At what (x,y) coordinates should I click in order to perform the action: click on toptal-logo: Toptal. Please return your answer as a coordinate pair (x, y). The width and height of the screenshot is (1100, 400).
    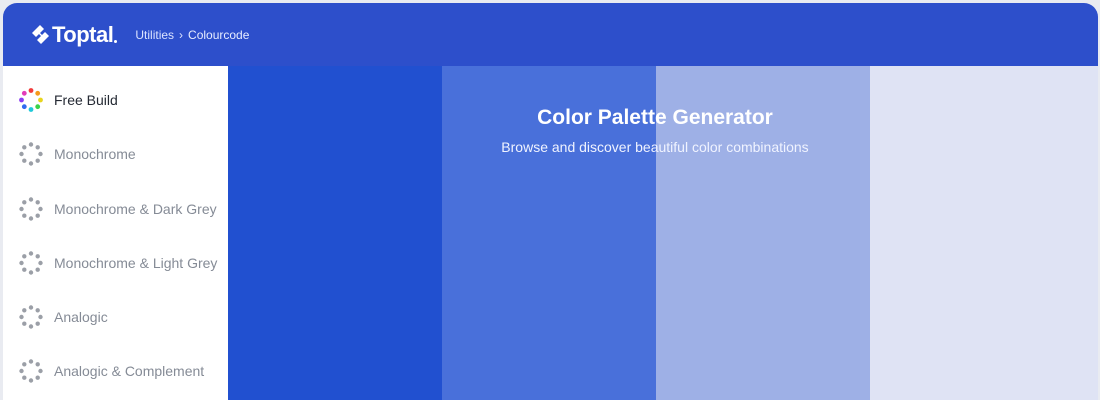
    Looking at the image, I should click on (73, 34).